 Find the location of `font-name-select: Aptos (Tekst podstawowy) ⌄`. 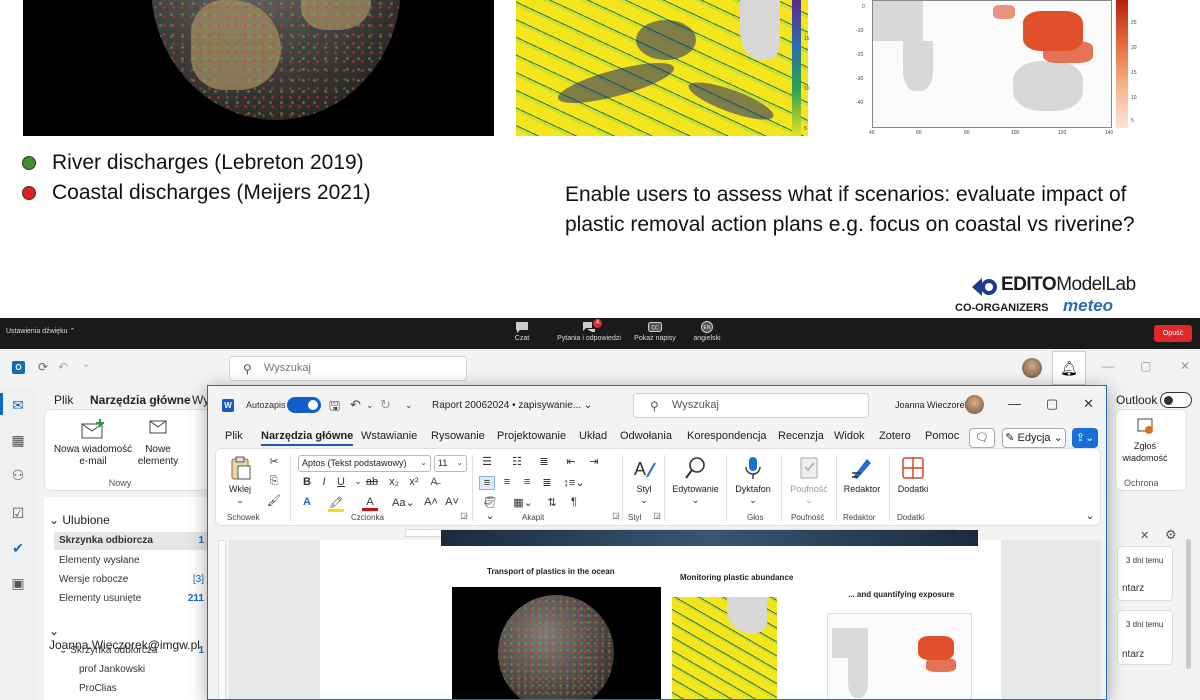

font-name-select: Aptos (Tekst podstawowy) ⌄ is located at coordinates (364, 463).